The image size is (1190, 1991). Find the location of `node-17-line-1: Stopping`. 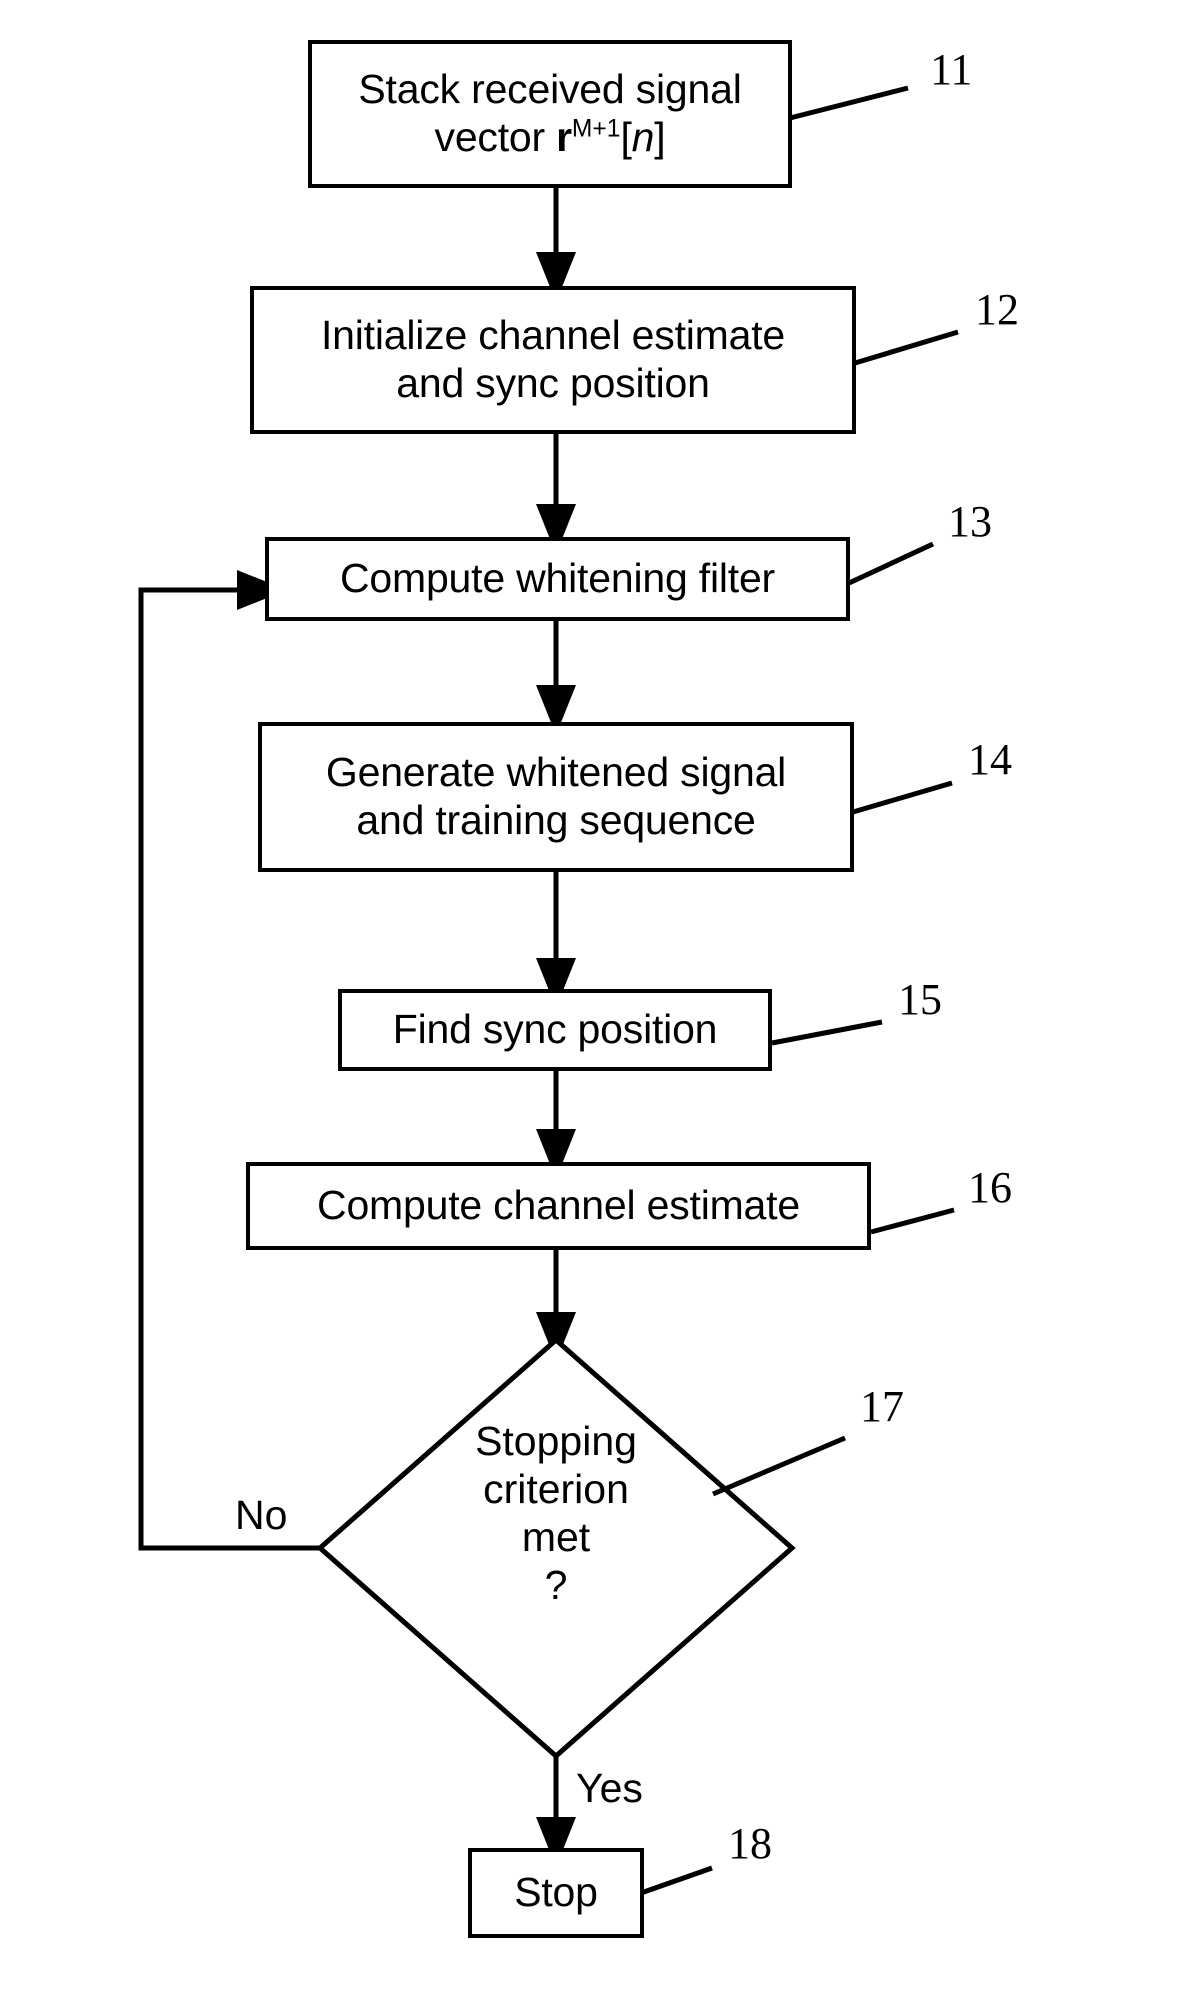

node-17-line-1: Stopping is located at coordinates (556, 1441).